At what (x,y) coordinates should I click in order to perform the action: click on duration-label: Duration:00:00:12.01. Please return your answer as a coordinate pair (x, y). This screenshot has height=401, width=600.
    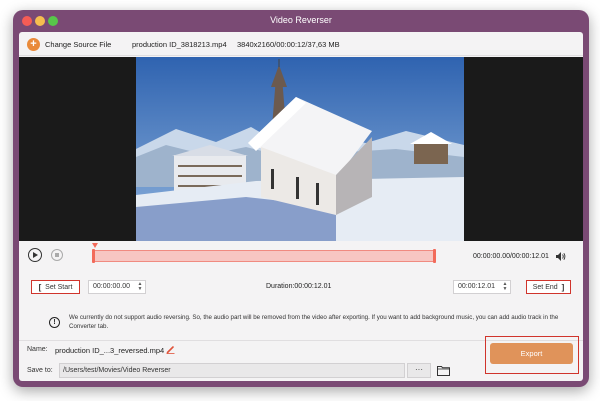
    Looking at the image, I should click on (299, 286).